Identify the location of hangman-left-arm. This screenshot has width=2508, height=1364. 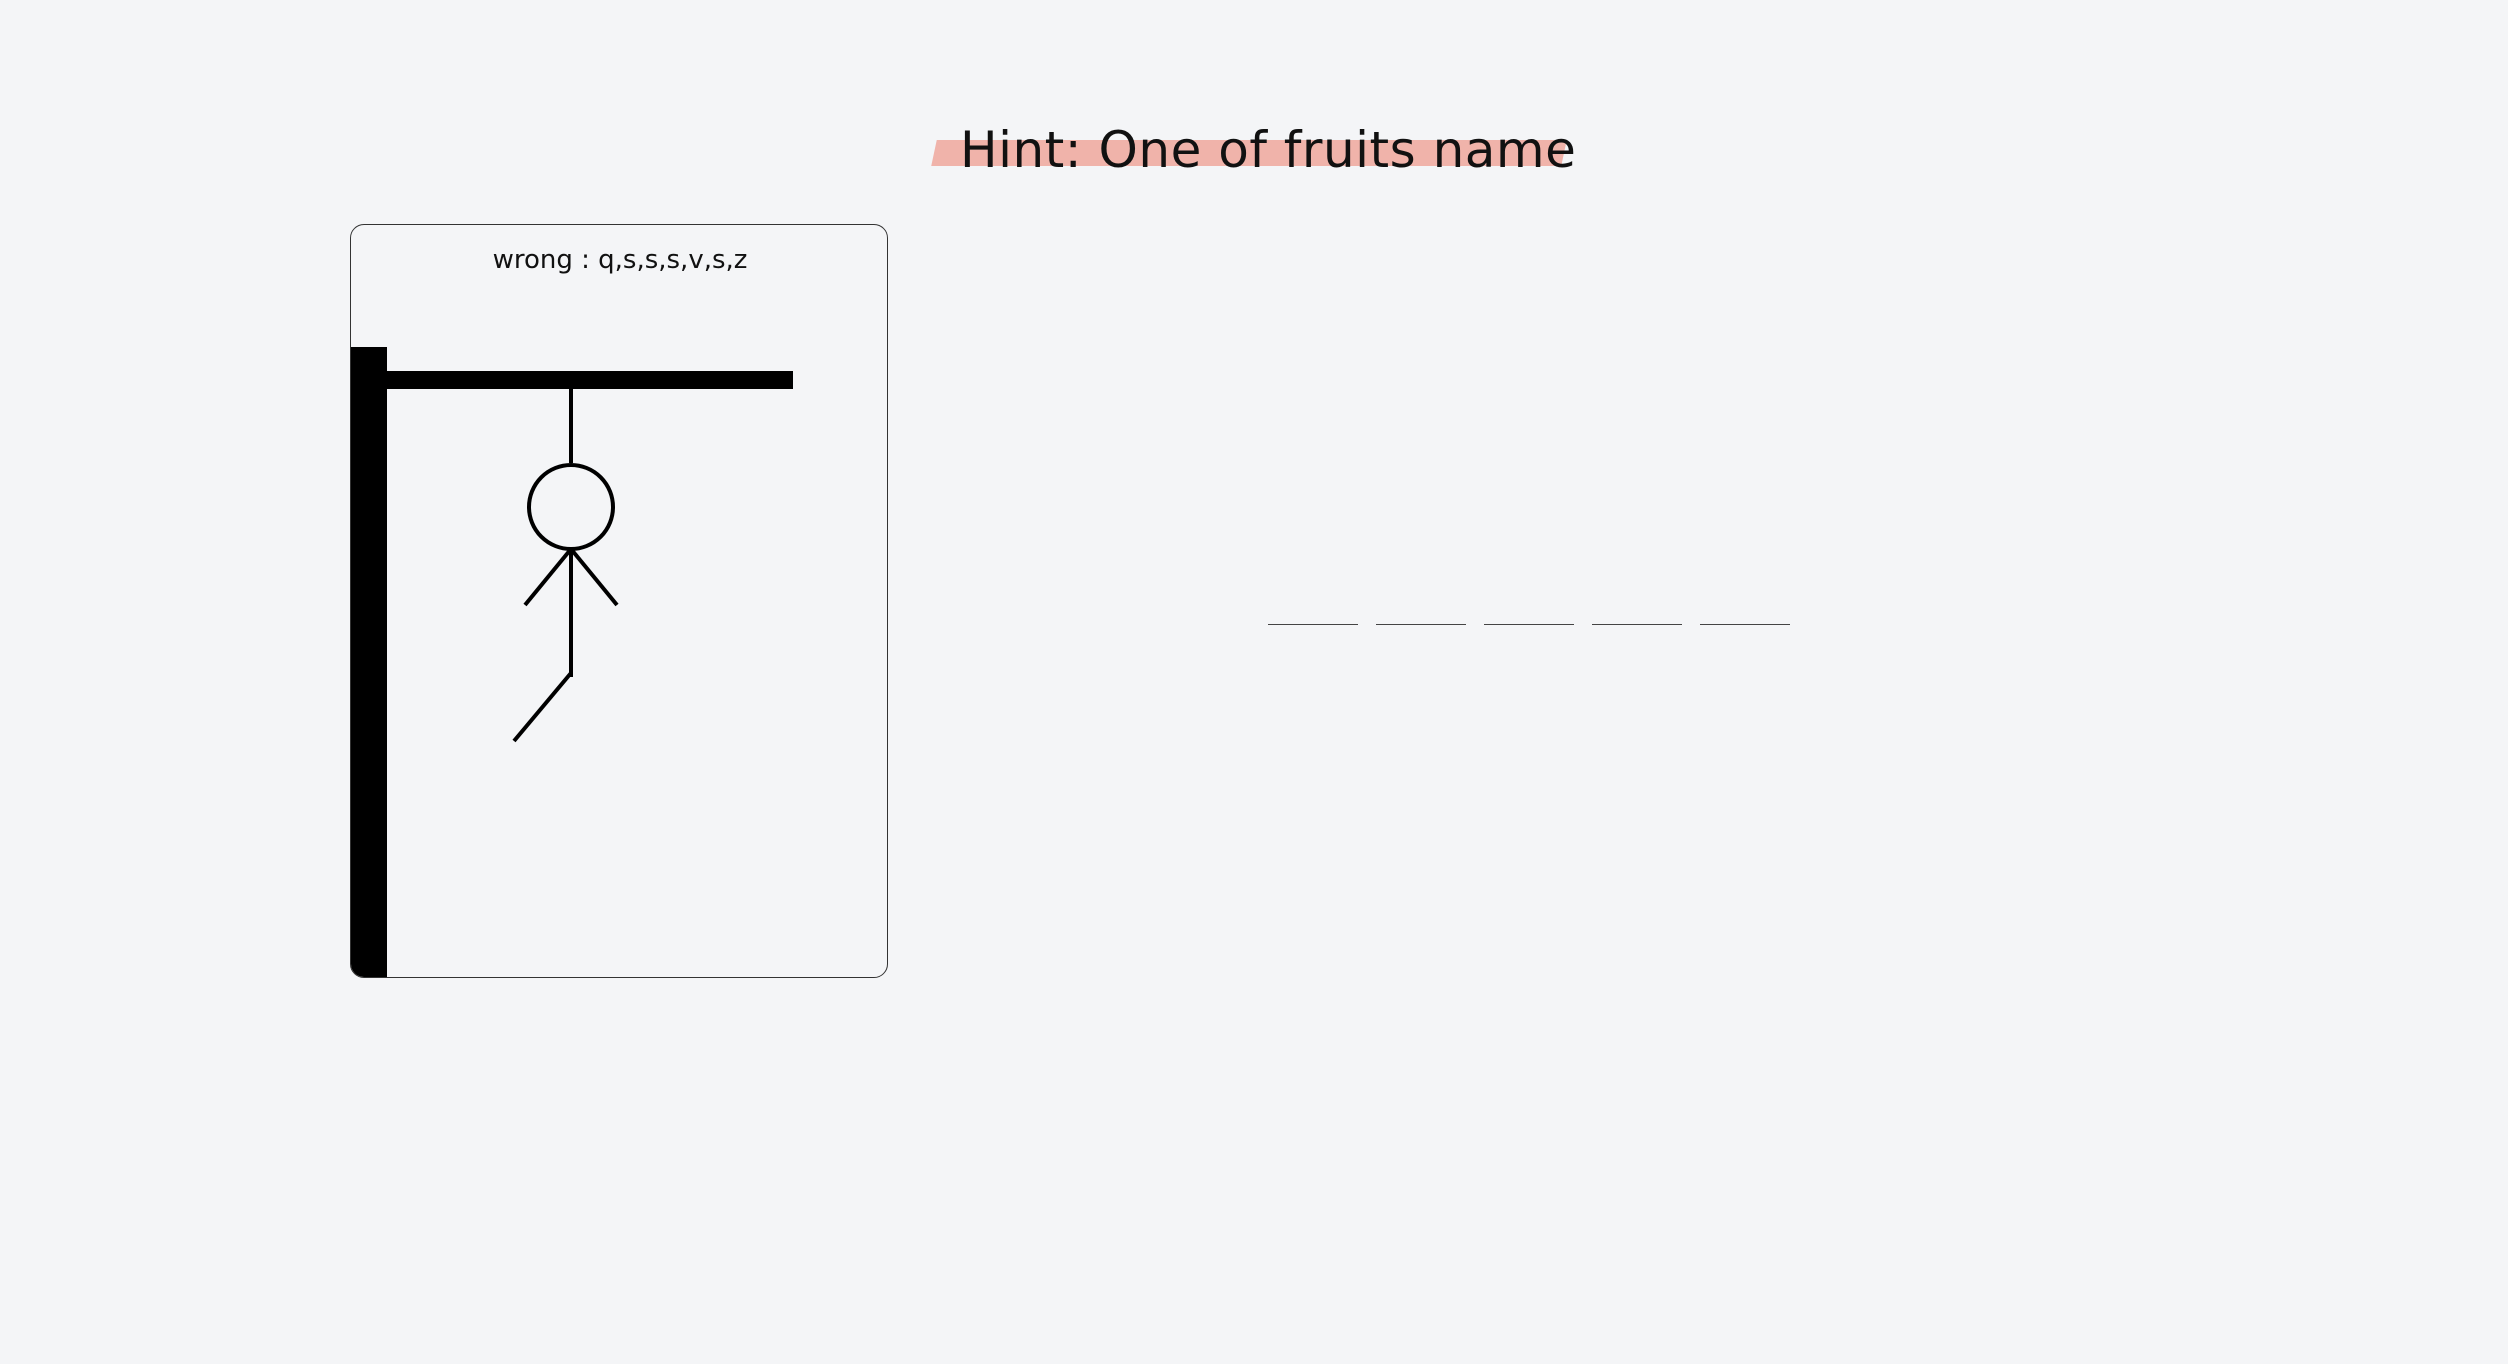
(548, 577).